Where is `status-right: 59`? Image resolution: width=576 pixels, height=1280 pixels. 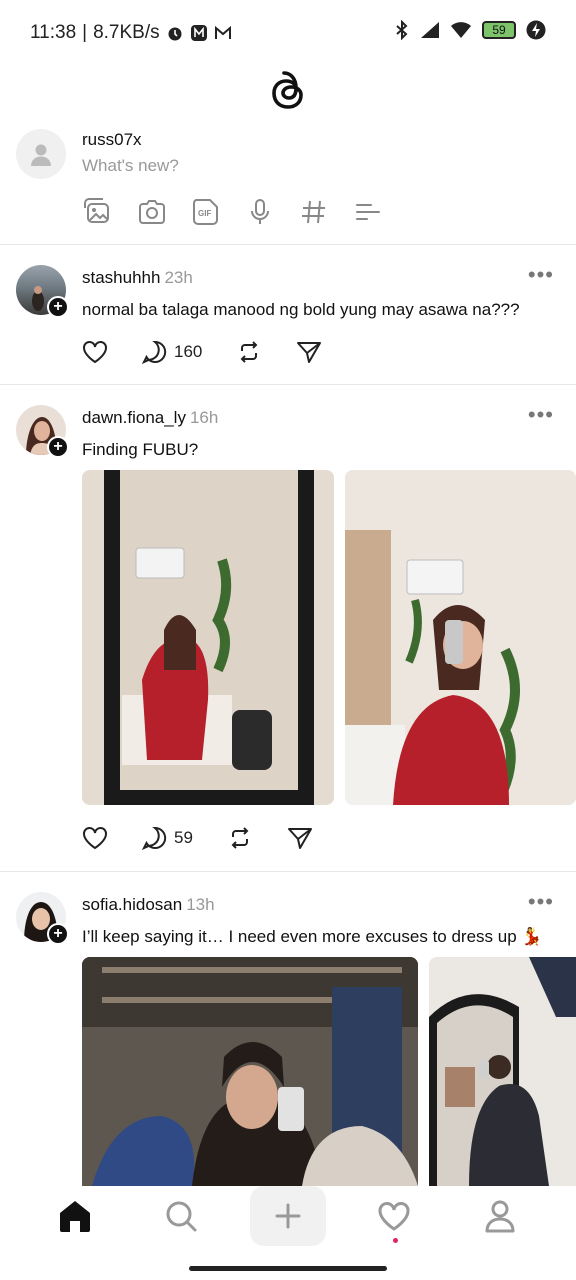 status-right: 59 is located at coordinates (470, 30).